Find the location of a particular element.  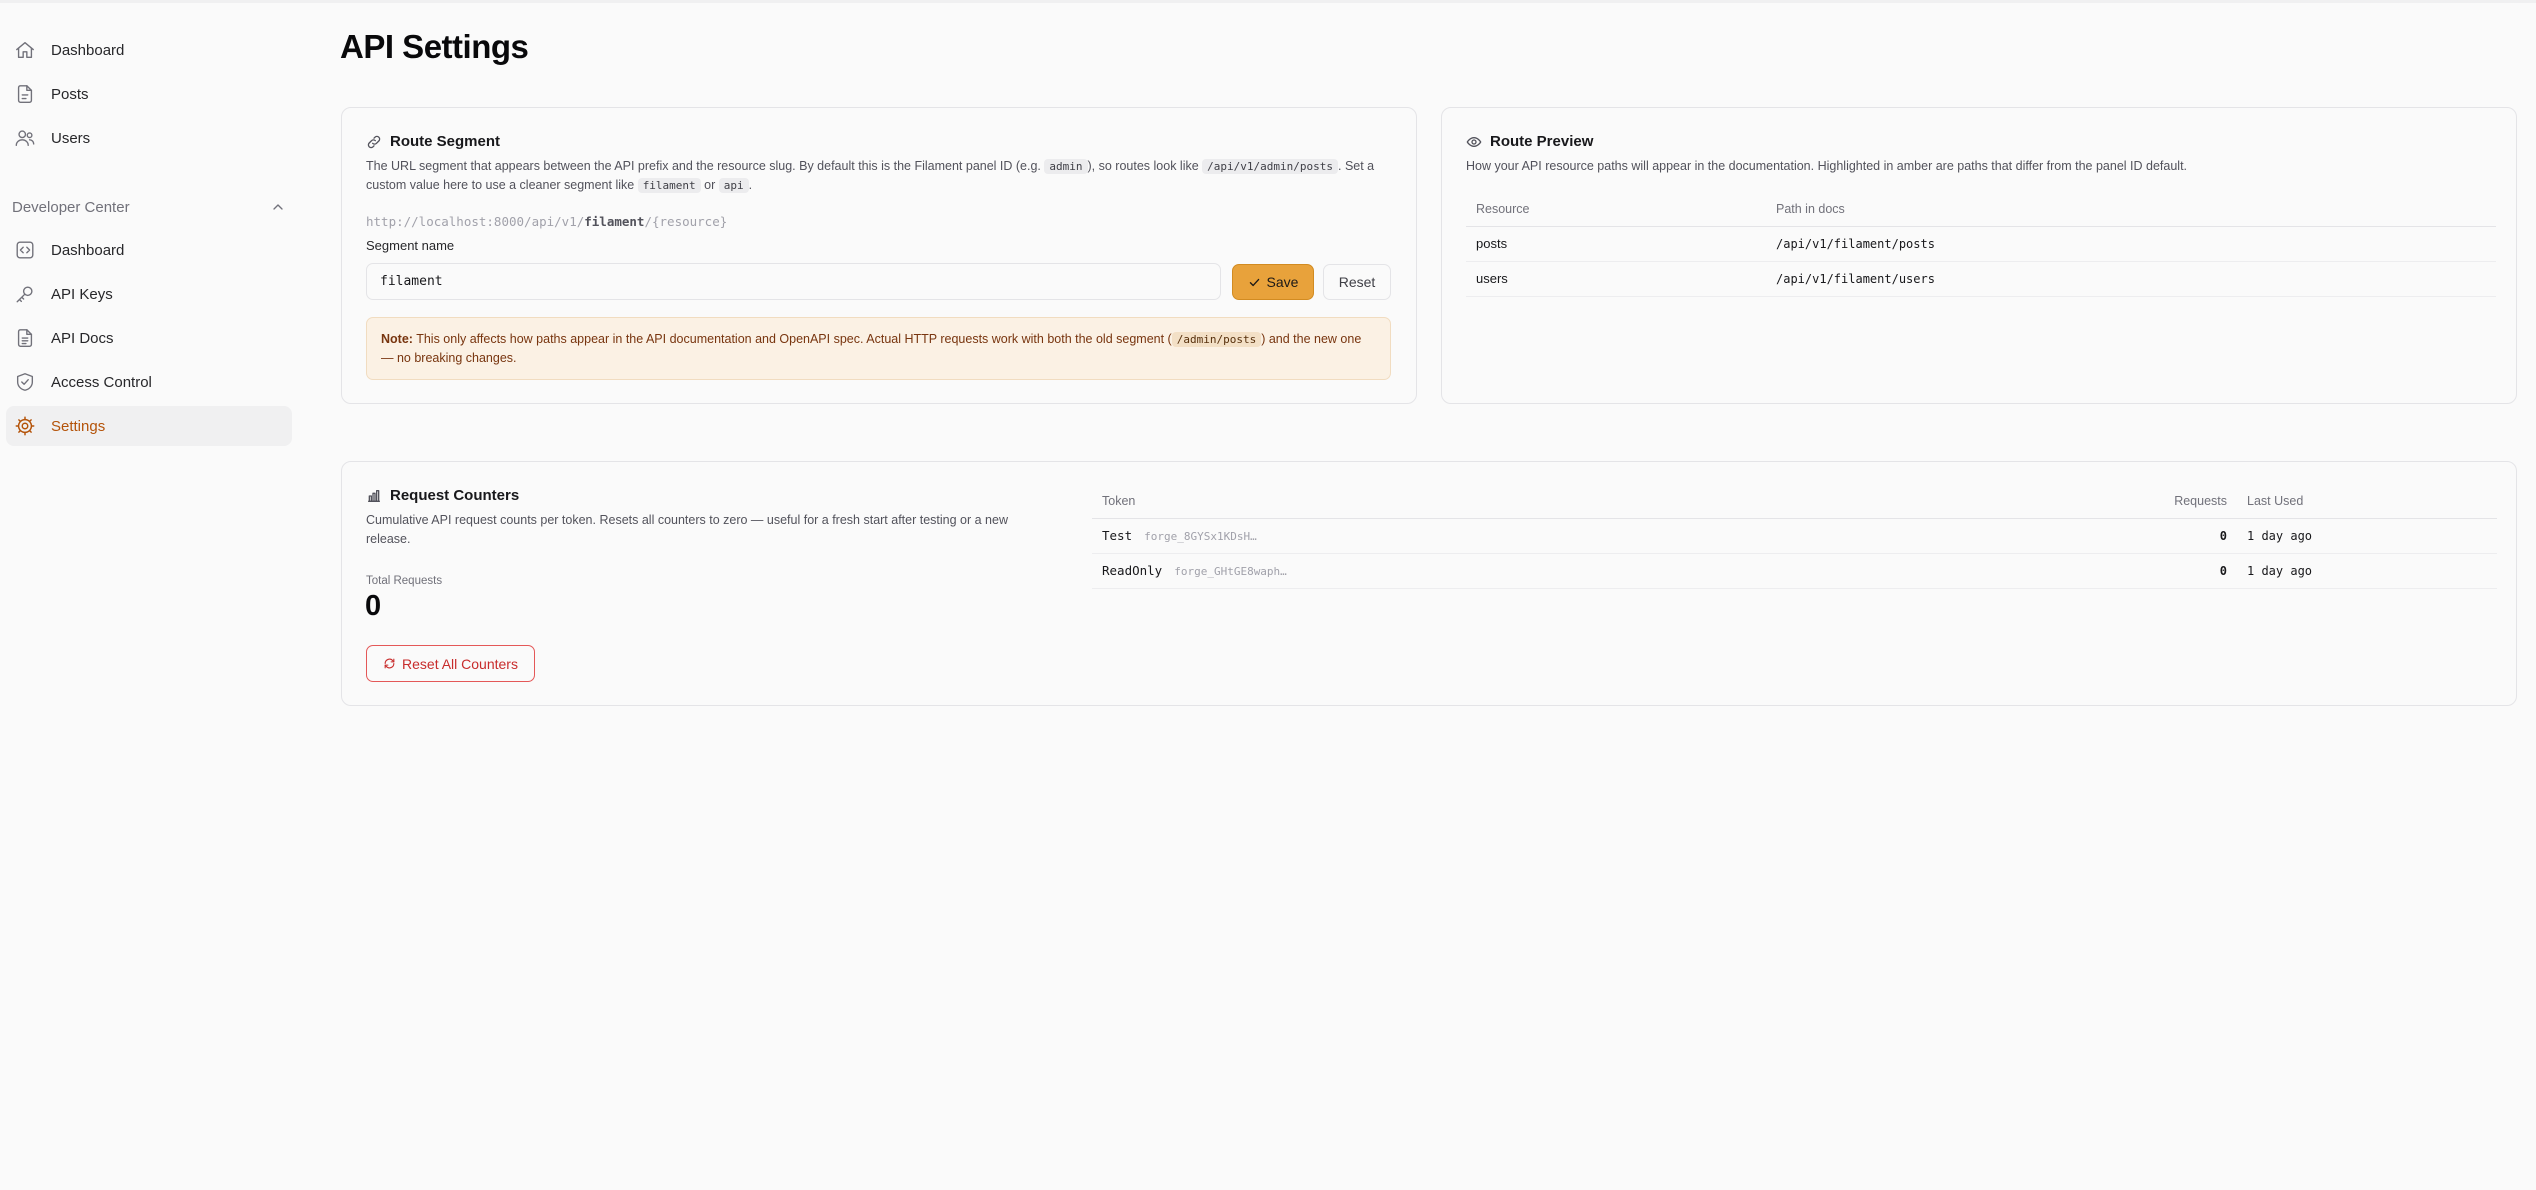

sidebar-item-label: Settings is located at coordinates (78, 426).